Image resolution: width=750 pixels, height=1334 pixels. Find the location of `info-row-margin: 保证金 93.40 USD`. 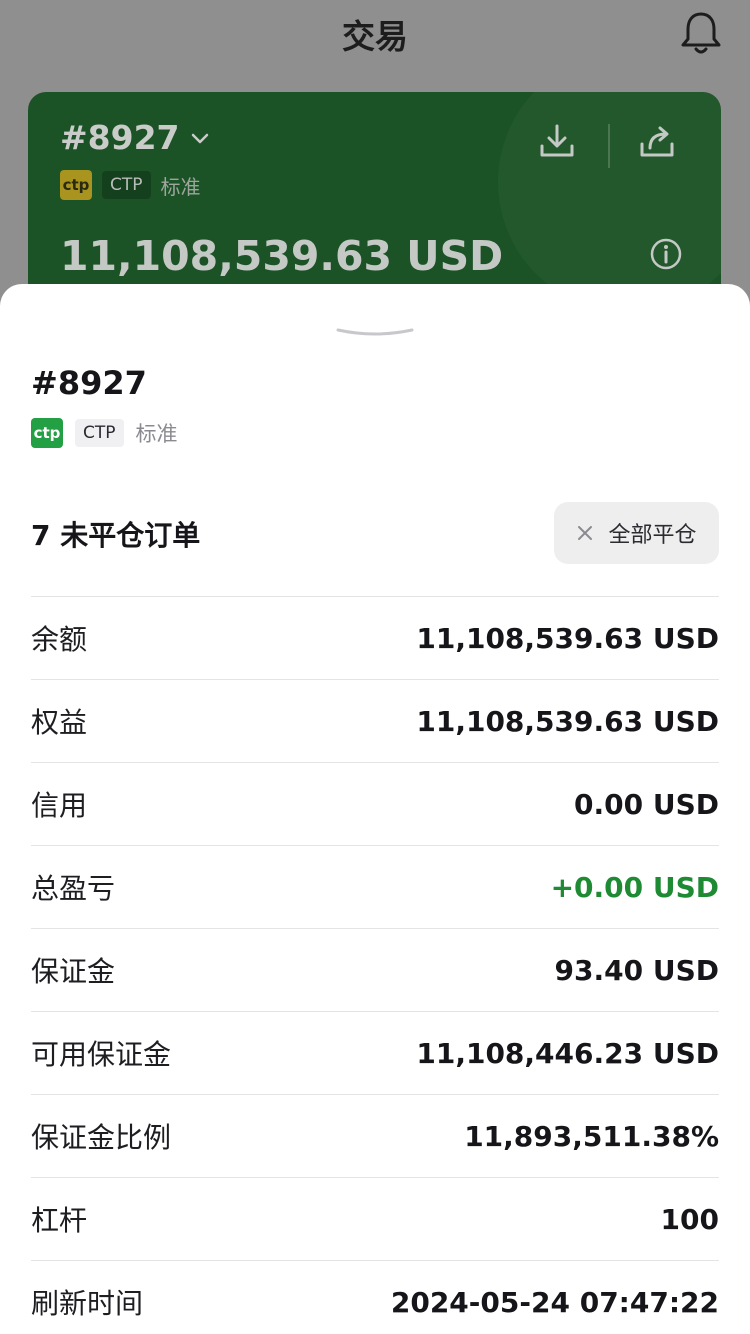

info-row-margin: 保证金 93.40 USD is located at coordinates (375, 969).